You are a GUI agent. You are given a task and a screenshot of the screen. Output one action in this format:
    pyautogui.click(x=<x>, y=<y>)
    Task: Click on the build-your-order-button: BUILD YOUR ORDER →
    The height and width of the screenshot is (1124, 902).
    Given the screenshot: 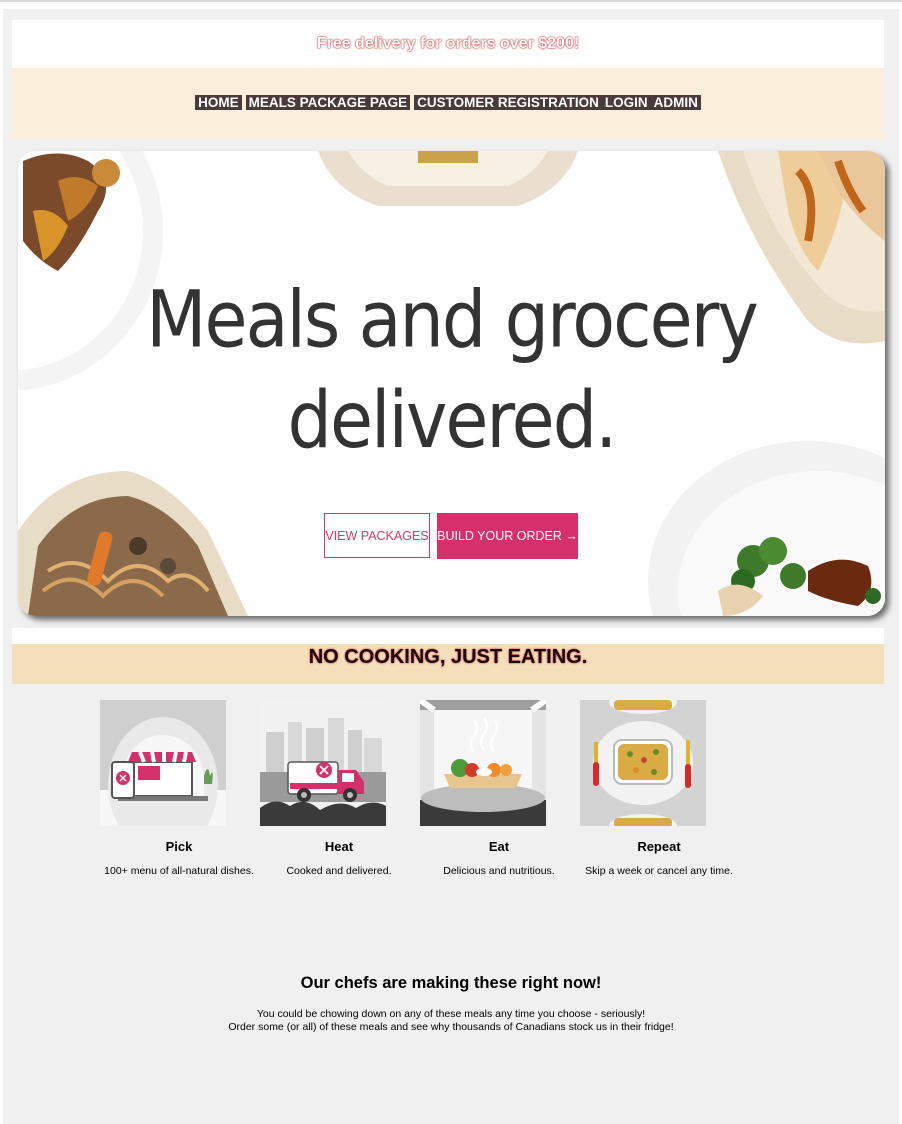 What is the action you would take?
    pyautogui.click(x=507, y=536)
    